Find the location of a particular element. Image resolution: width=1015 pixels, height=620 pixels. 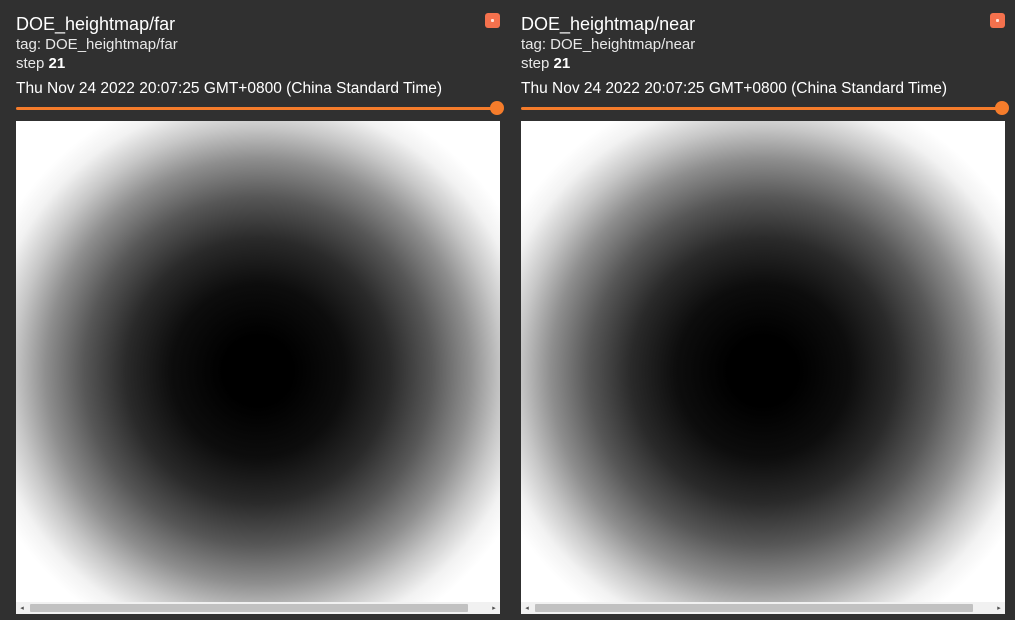

card-tag: tag: DOE_heightmap/far is located at coordinates (97, 44).